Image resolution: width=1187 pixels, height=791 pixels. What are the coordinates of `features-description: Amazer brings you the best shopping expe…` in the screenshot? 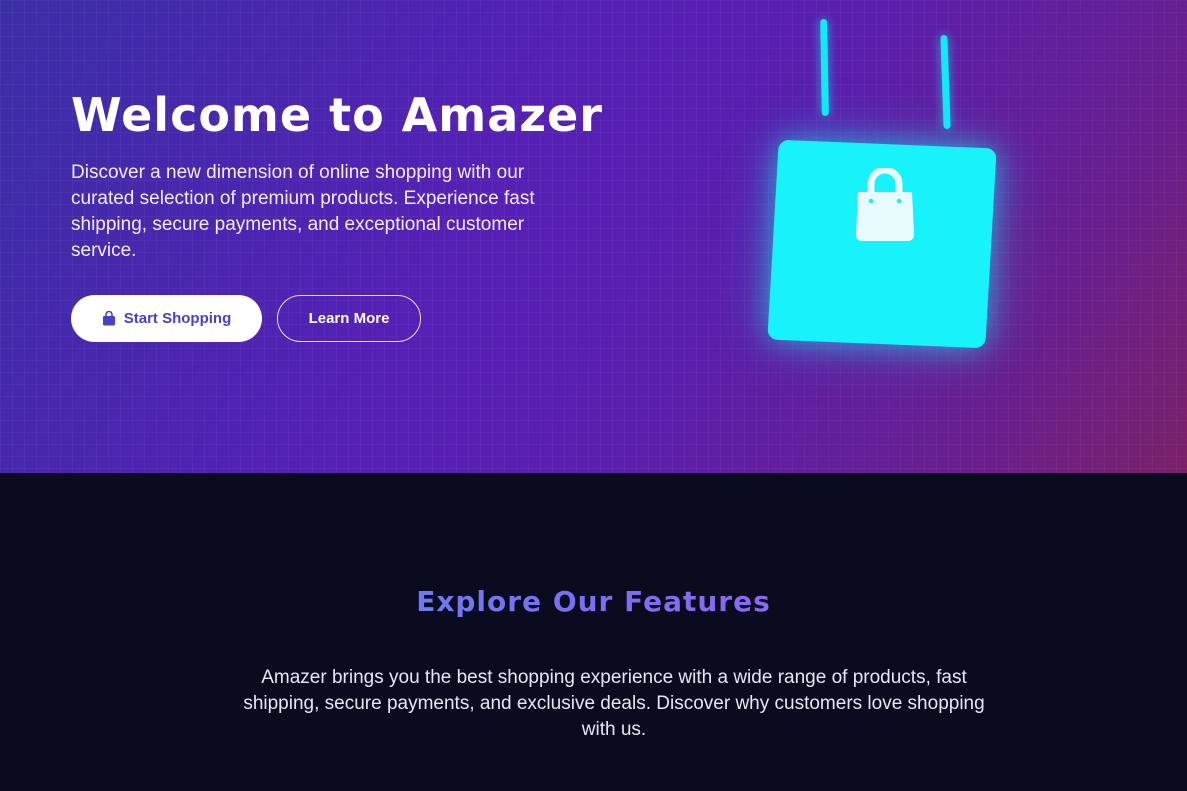 It's located at (614, 703).